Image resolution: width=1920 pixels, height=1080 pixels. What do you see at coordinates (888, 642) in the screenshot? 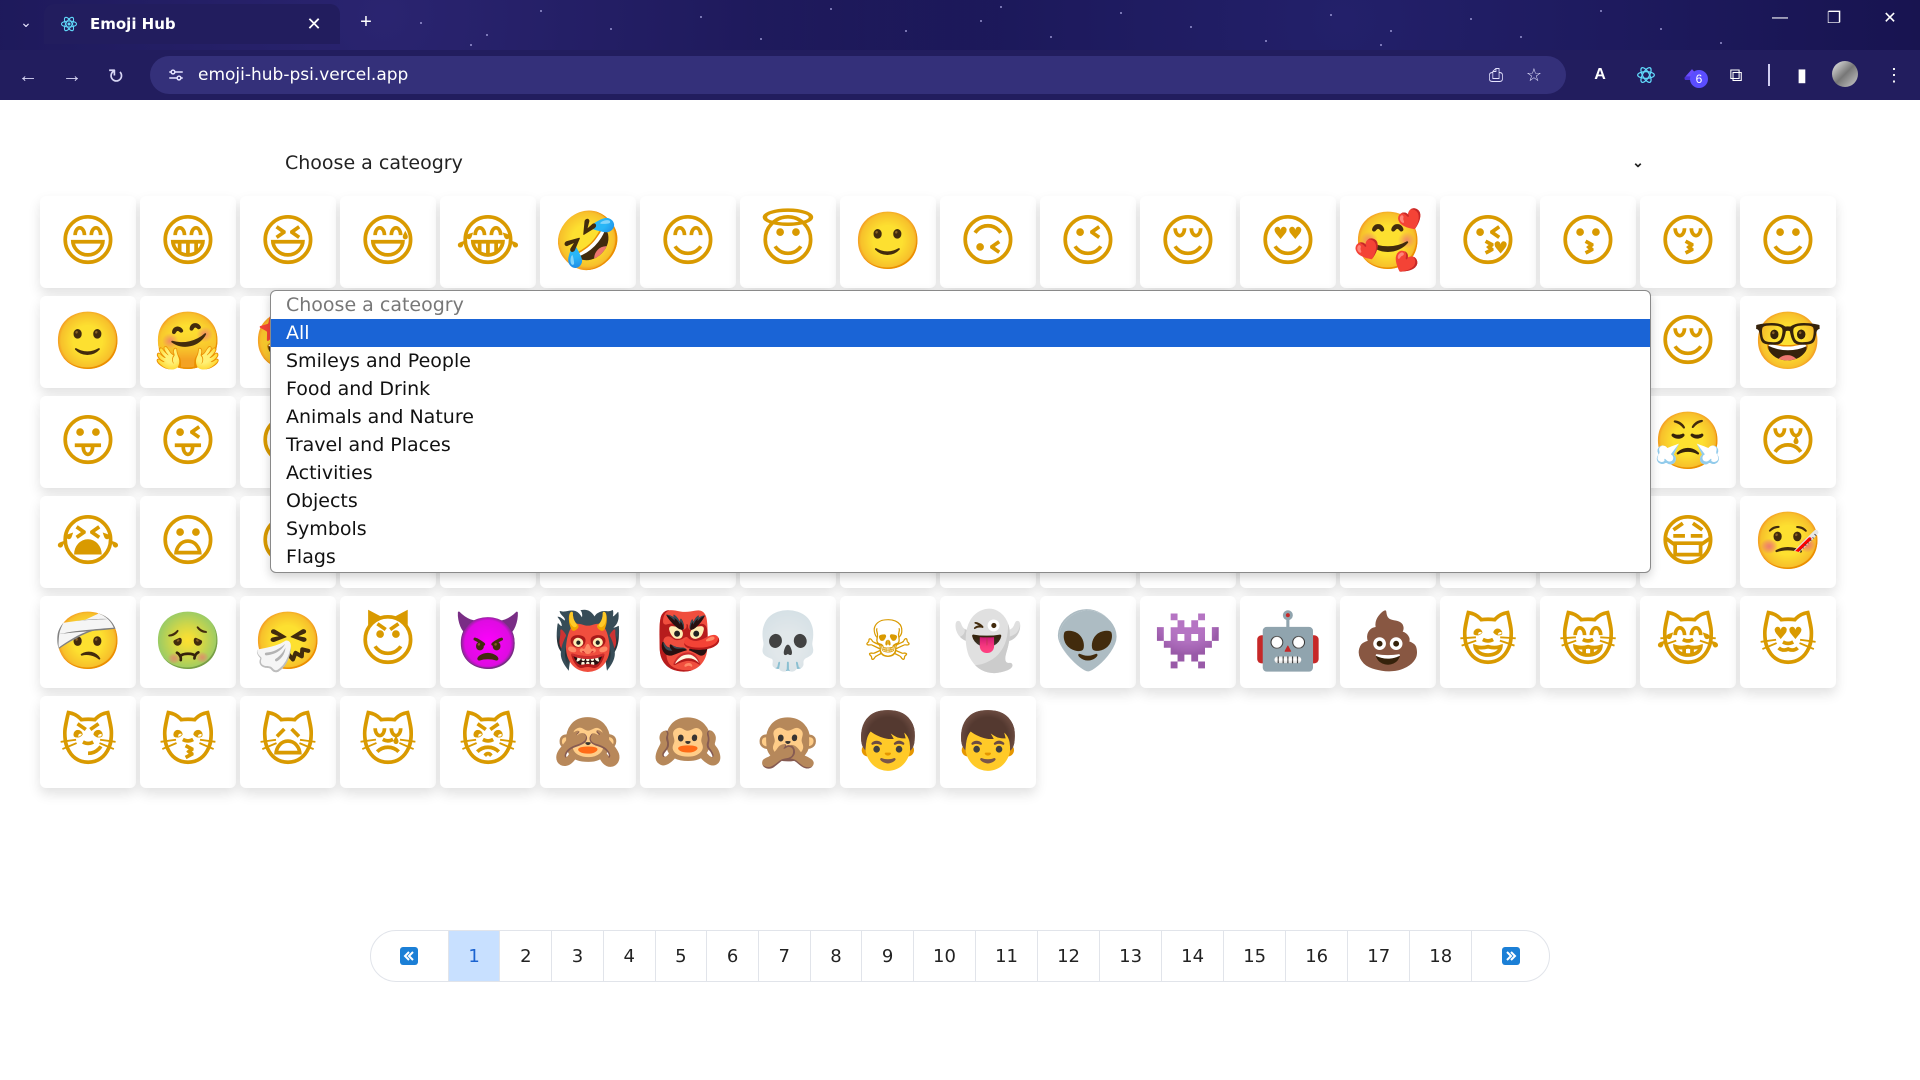
I see `emoji-card: ☠` at bounding box center [888, 642].